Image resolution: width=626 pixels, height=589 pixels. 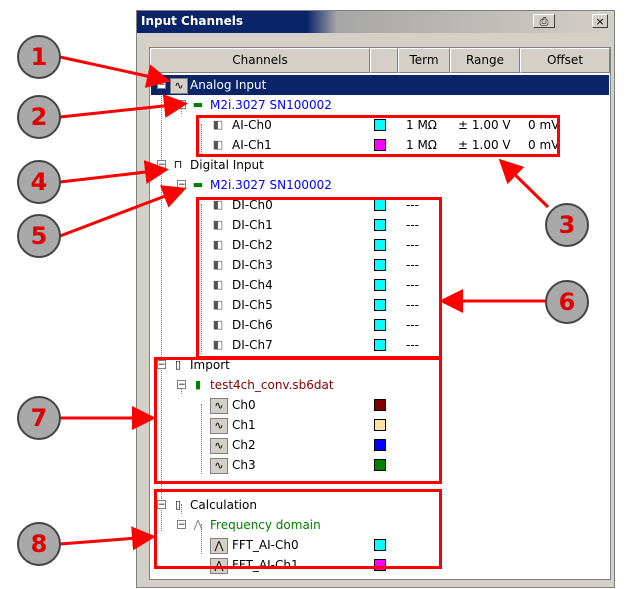 I want to click on annotation-marker-8: 8, so click(x=39, y=544).